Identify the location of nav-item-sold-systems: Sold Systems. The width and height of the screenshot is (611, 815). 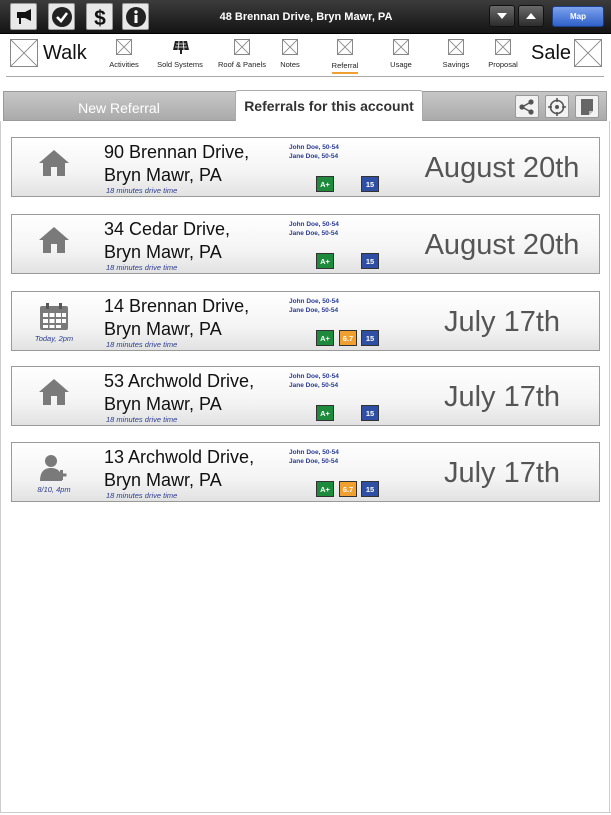
(180, 54).